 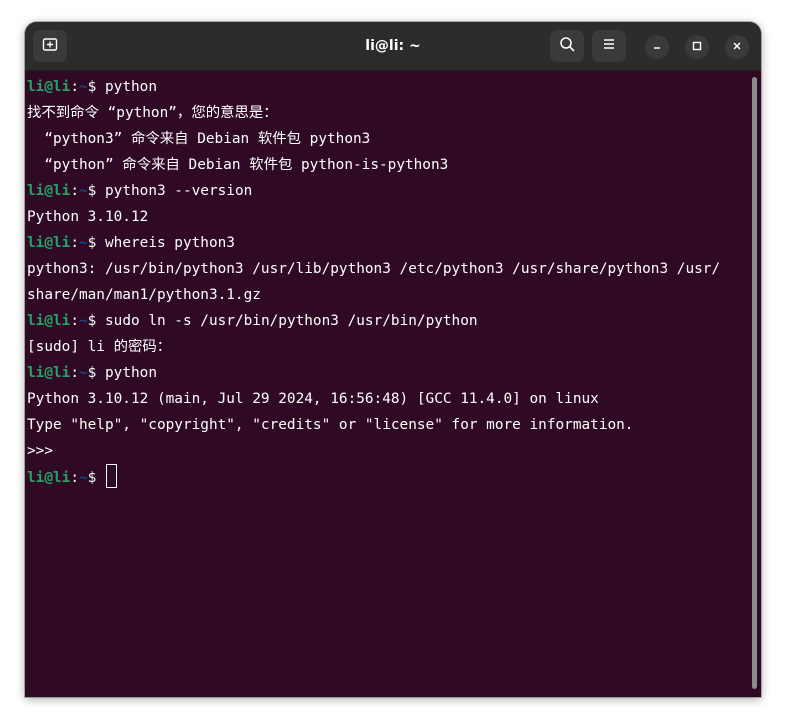 What do you see at coordinates (373, 191) in the screenshot?
I see `prompt-line: li@li:~$ python3 --version` at bounding box center [373, 191].